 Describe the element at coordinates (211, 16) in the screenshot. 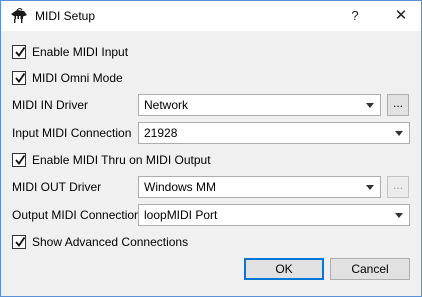

I see `title-bar: MIDI Setup ? ✕` at that location.